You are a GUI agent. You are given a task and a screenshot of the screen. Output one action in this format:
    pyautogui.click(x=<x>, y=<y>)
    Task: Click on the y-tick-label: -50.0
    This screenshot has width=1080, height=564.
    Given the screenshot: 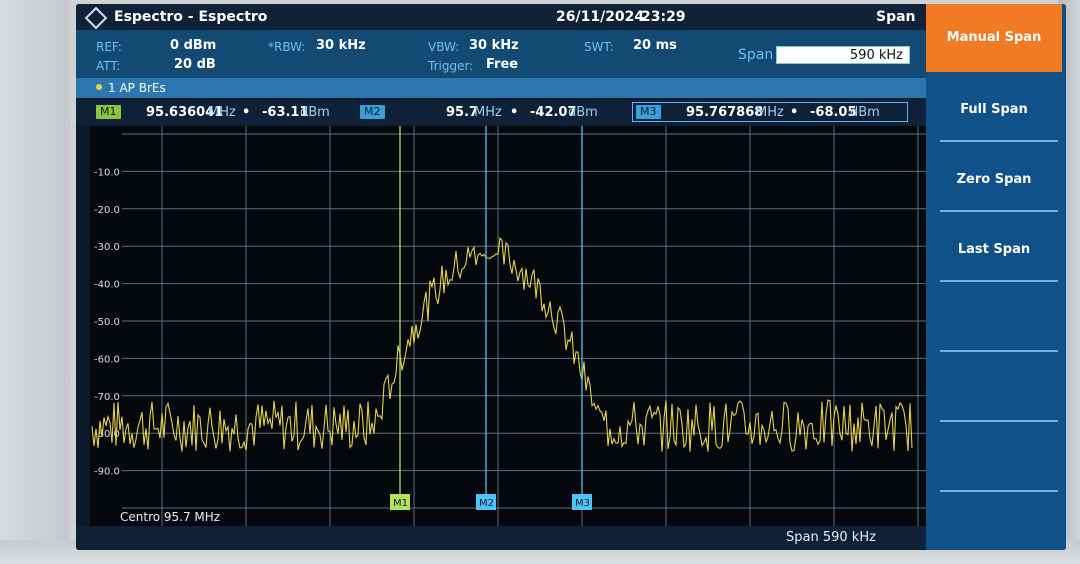 What is the action you would take?
    pyautogui.click(x=107, y=322)
    